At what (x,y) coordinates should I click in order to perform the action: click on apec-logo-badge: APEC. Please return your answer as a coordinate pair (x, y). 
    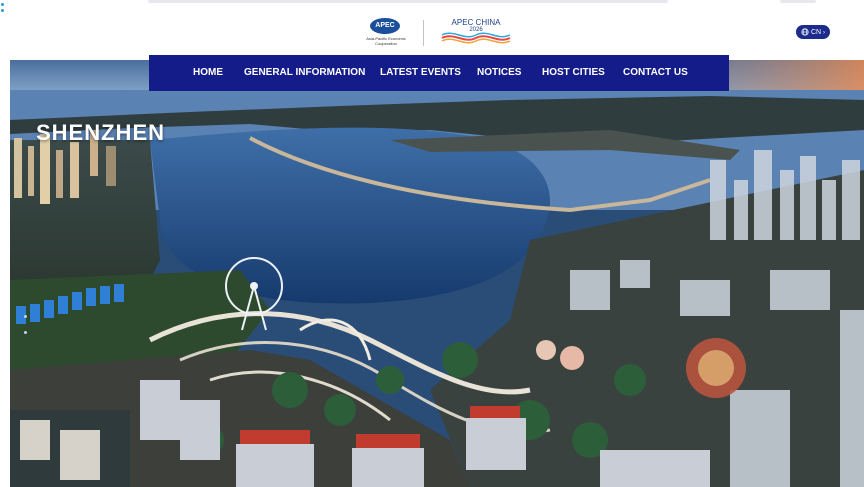
    Looking at the image, I should click on (385, 26).